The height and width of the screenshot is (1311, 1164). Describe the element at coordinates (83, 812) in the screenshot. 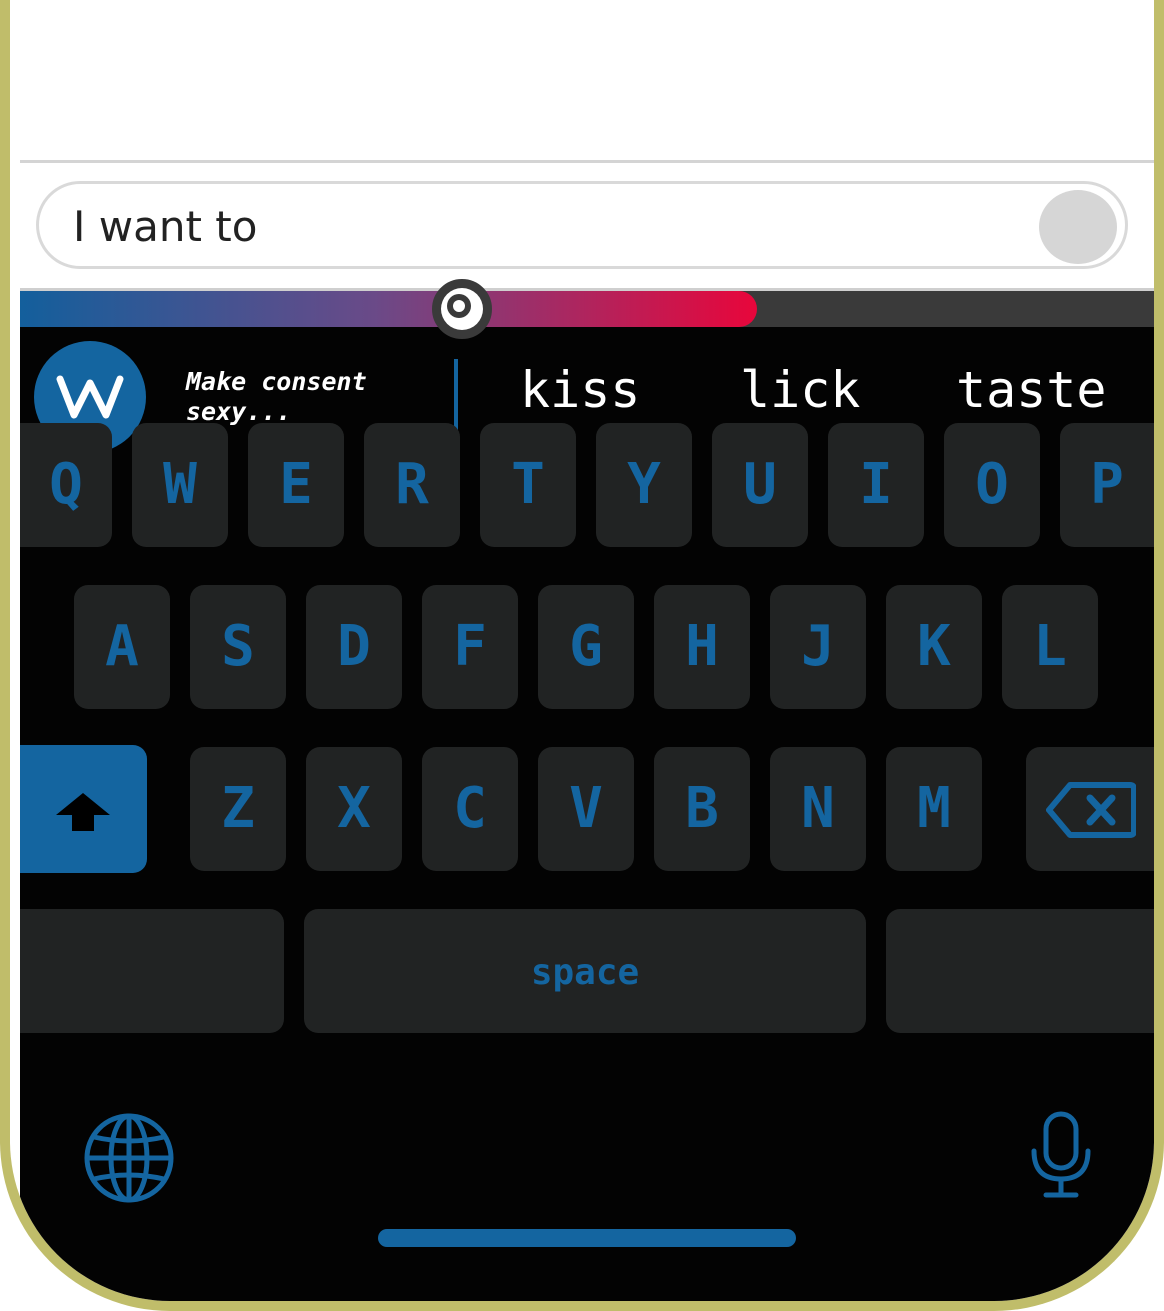

I see `shift-arrow-icon` at that location.